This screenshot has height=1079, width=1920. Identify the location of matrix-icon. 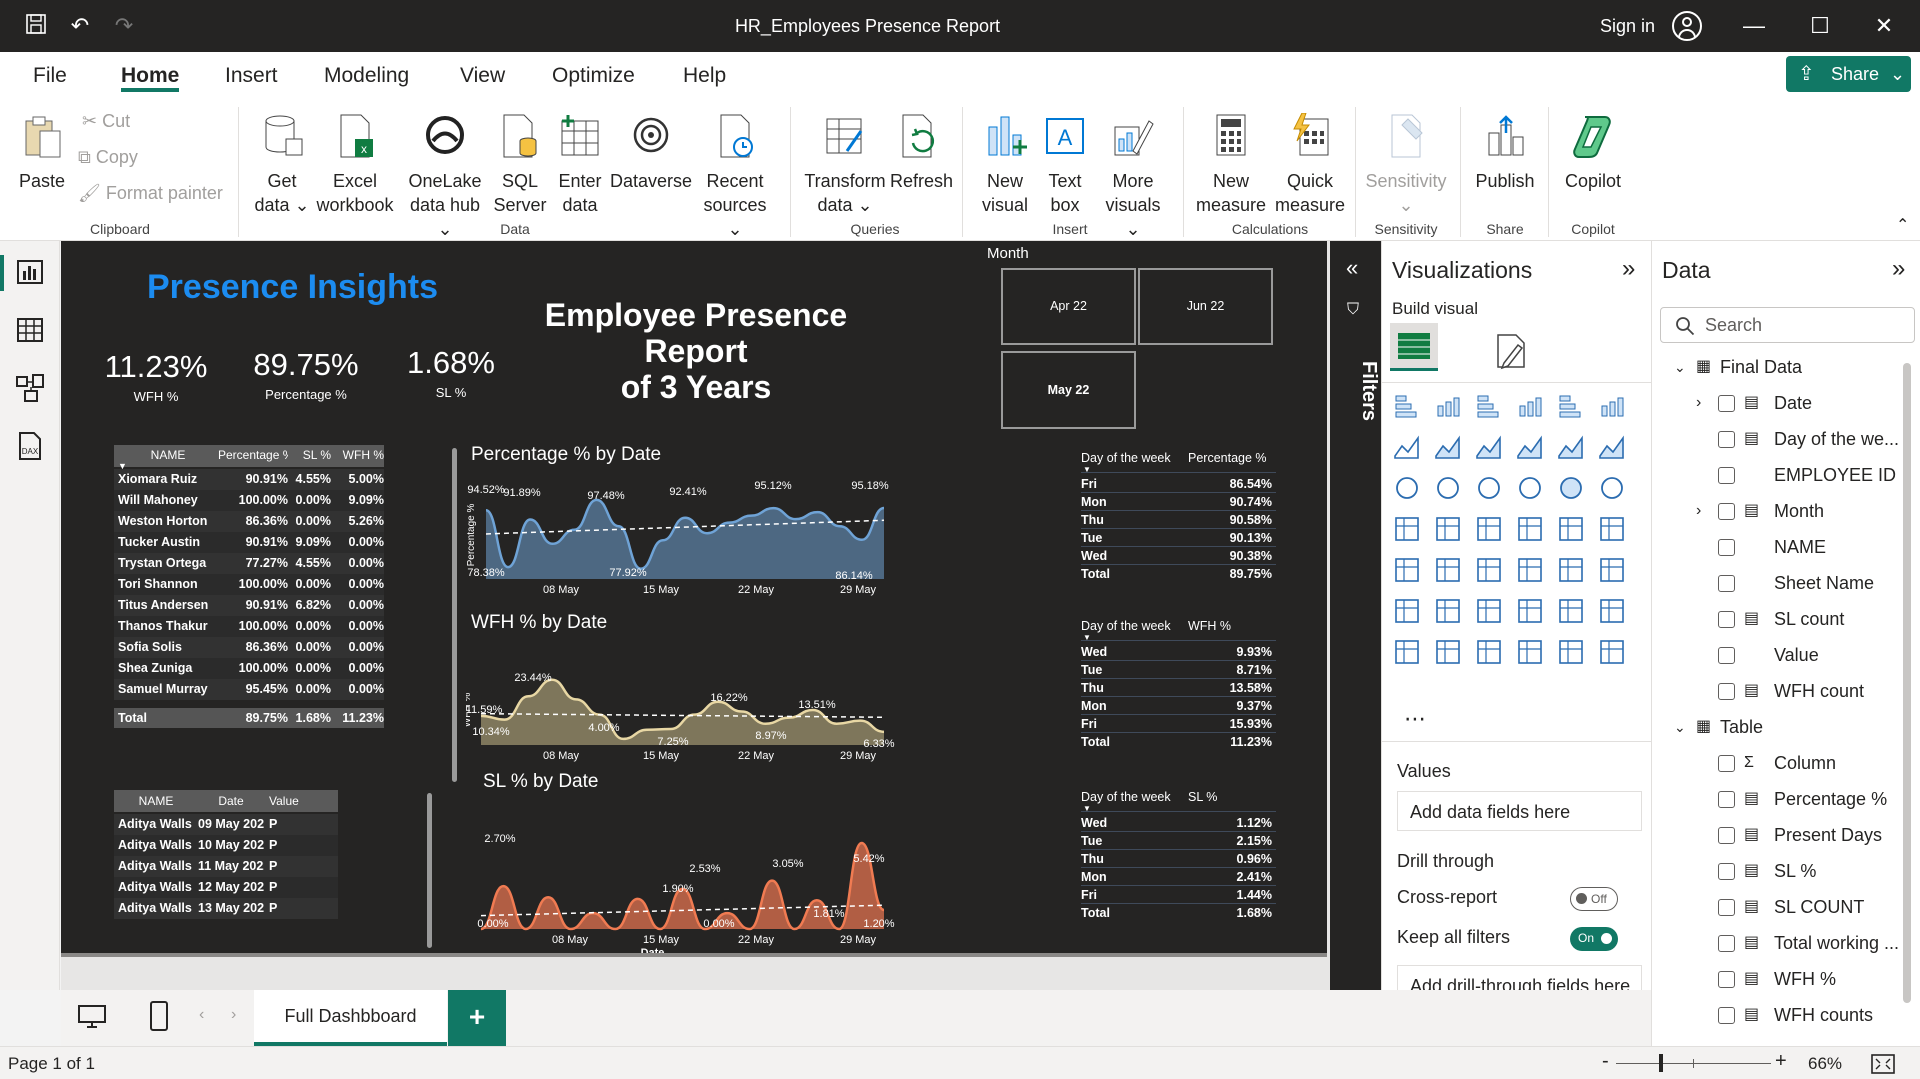
(1571, 570).